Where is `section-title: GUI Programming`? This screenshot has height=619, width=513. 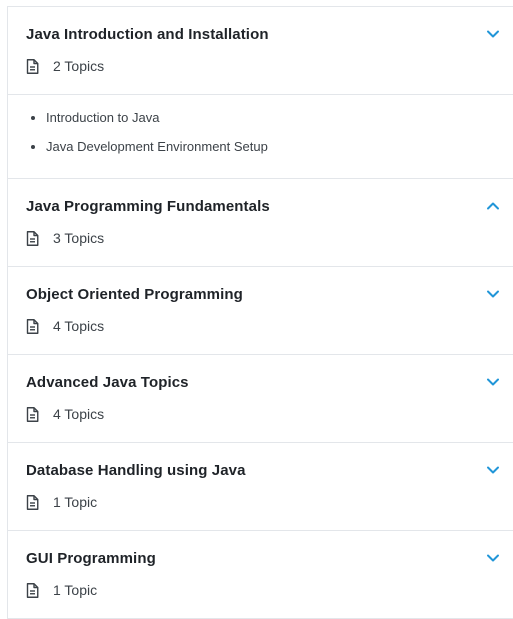
section-title: GUI Programming is located at coordinates (91, 558).